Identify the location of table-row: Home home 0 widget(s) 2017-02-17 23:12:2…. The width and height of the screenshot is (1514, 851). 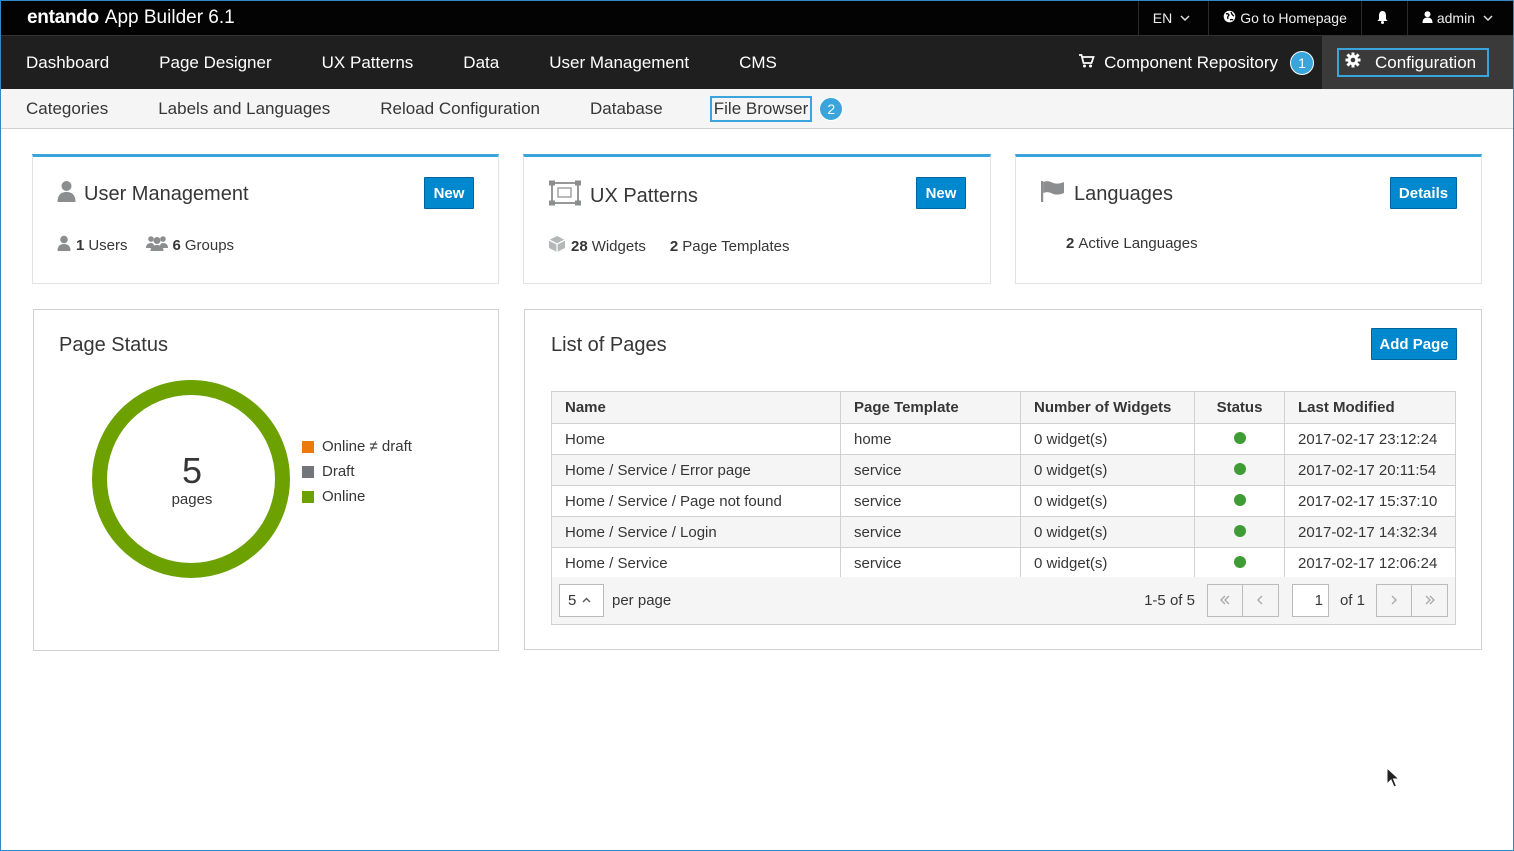
(1003, 439).